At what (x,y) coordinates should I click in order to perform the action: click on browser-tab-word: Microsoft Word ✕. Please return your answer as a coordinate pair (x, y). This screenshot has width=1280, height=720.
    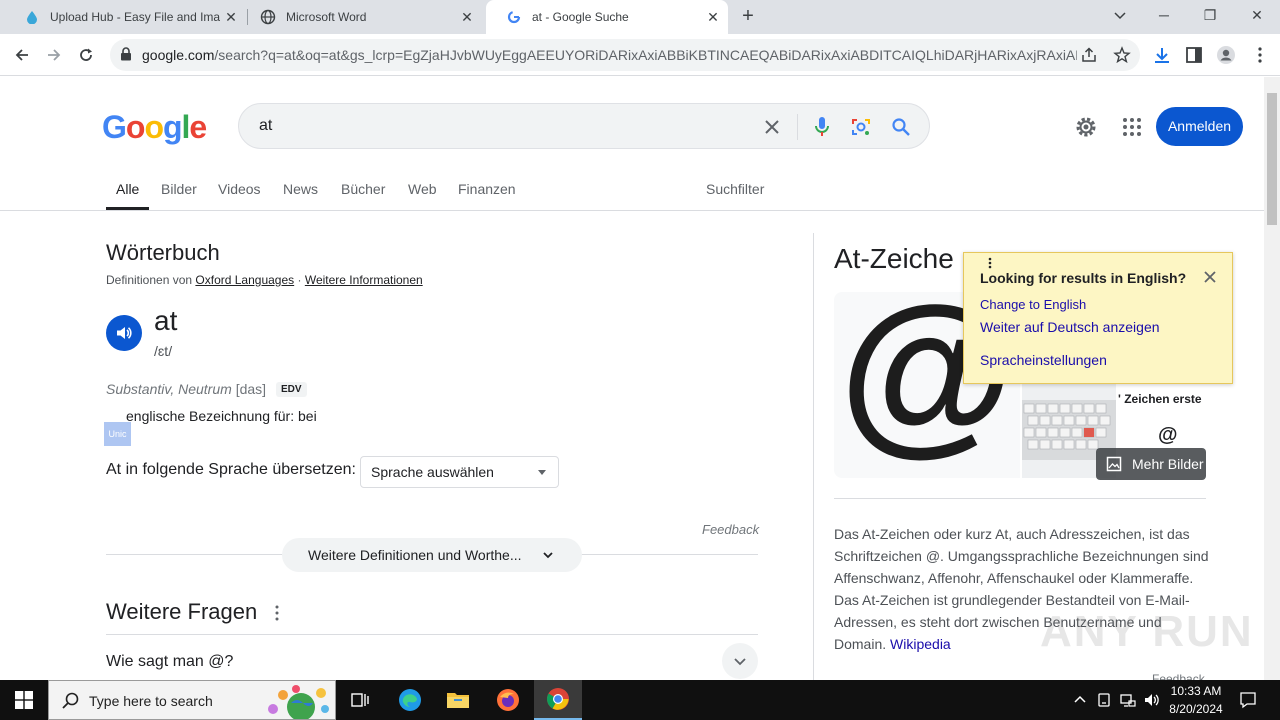
    Looking at the image, I should click on (361, 17).